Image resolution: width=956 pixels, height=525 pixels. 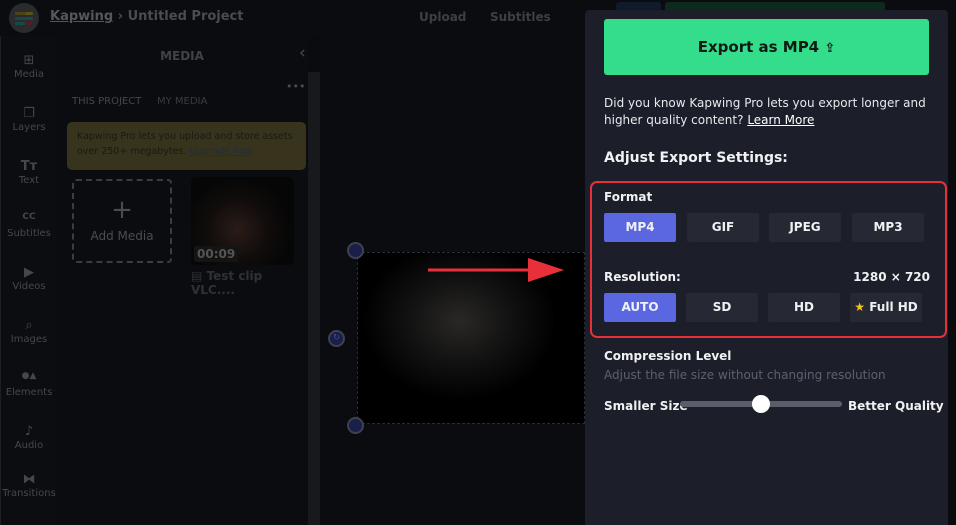 What do you see at coordinates (29, 180) in the screenshot?
I see `rail-label: Text` at bounding box center [29, 180].